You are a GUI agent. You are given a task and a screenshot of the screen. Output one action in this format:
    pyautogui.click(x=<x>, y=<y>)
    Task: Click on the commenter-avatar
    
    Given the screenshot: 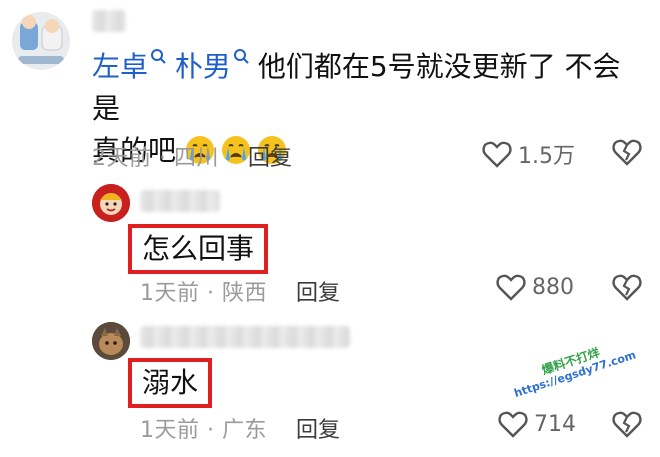 What is the action you would take?
    pyautogui.click(x=41, y=41)
    